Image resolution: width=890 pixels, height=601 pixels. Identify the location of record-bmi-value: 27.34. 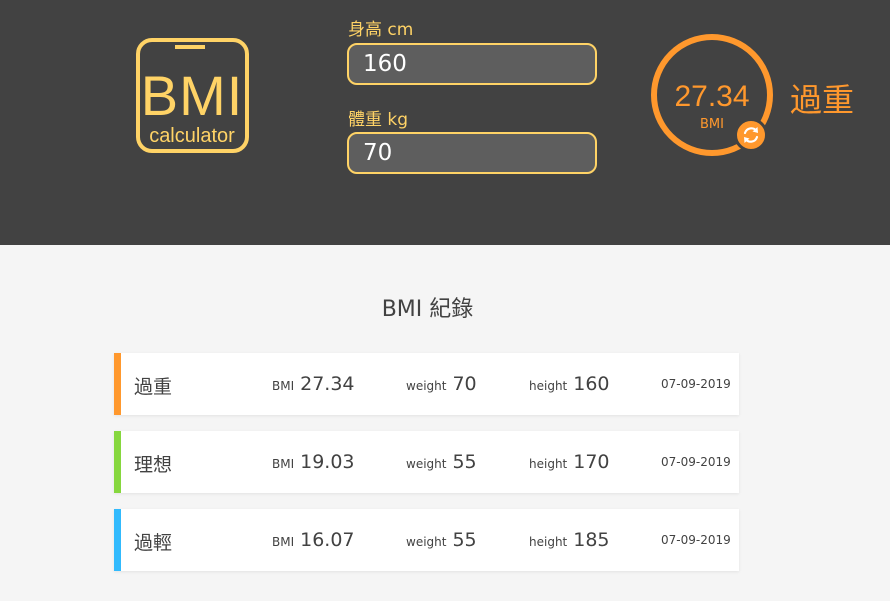
(327, 384).